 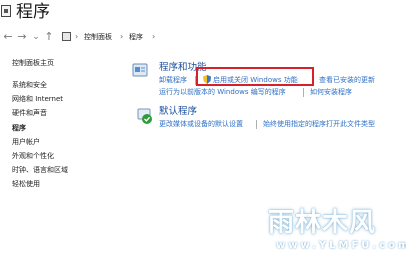 I want to click on recent-locations-dropdown-icon: ⌄, so click(x=36, y=37).